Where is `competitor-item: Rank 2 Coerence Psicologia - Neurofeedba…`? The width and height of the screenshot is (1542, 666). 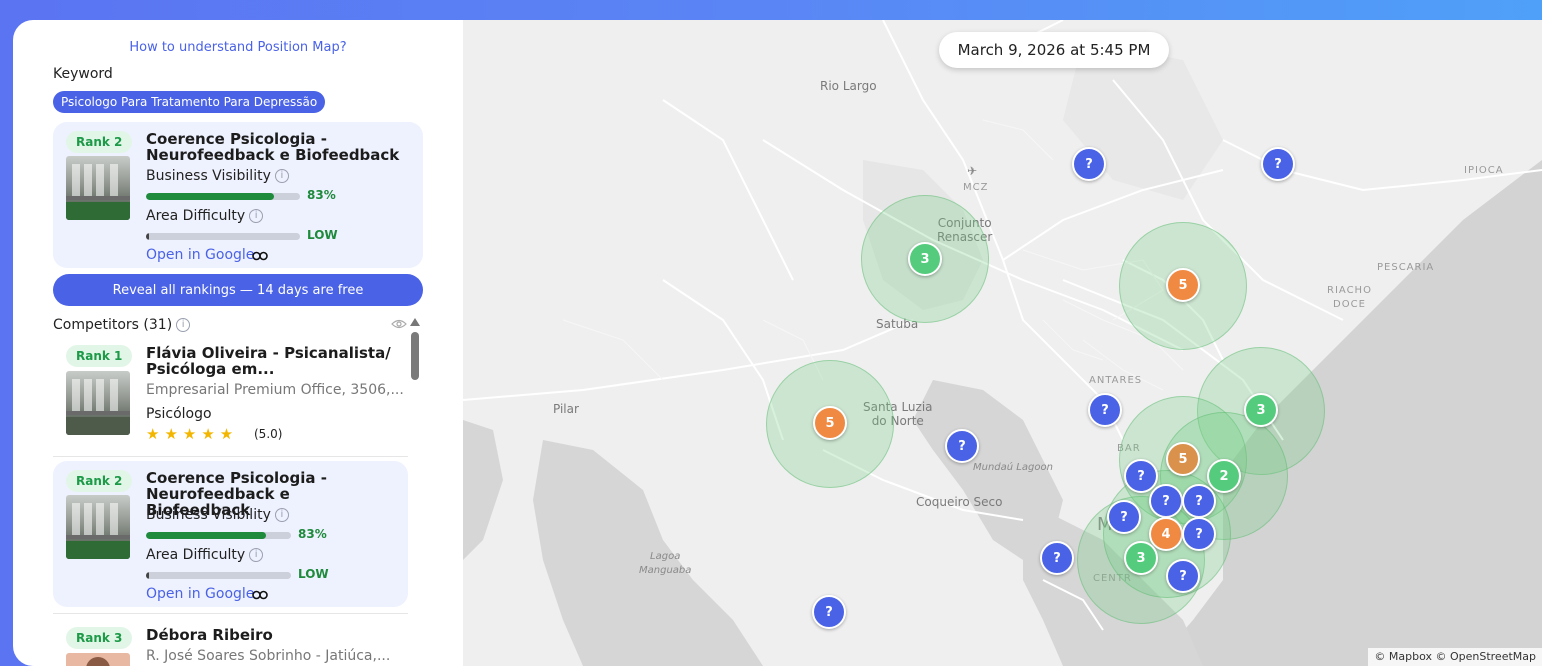 competitor-item: Rank 2 Coerence Psicologia - Neurofeedba… is located at coordinates (230, 534).